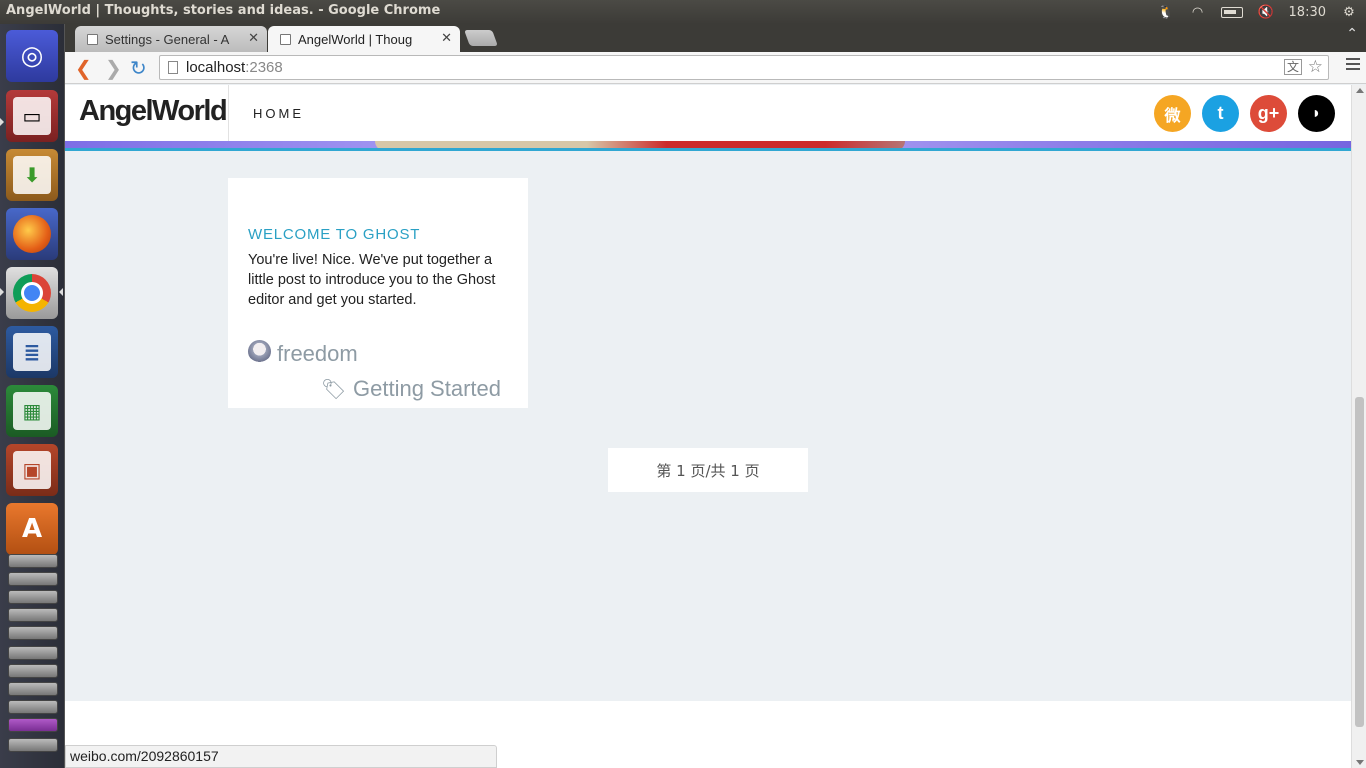  I want to click on launcher: ◎ ▭ ⬇ ≣ ▦ ▣ A, so click(32, 396).